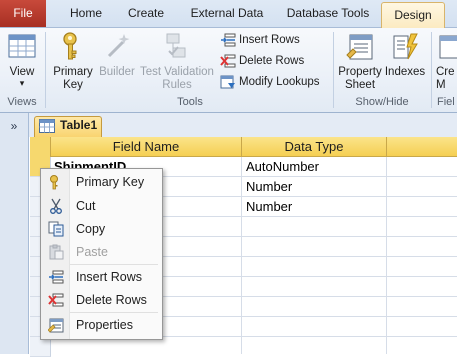 The image size is (457, 357). What do you see at coordinates (360, 72) in the screenshot?
I see `property-sheet-label-line1: Property` at bounding box center [360, 72].